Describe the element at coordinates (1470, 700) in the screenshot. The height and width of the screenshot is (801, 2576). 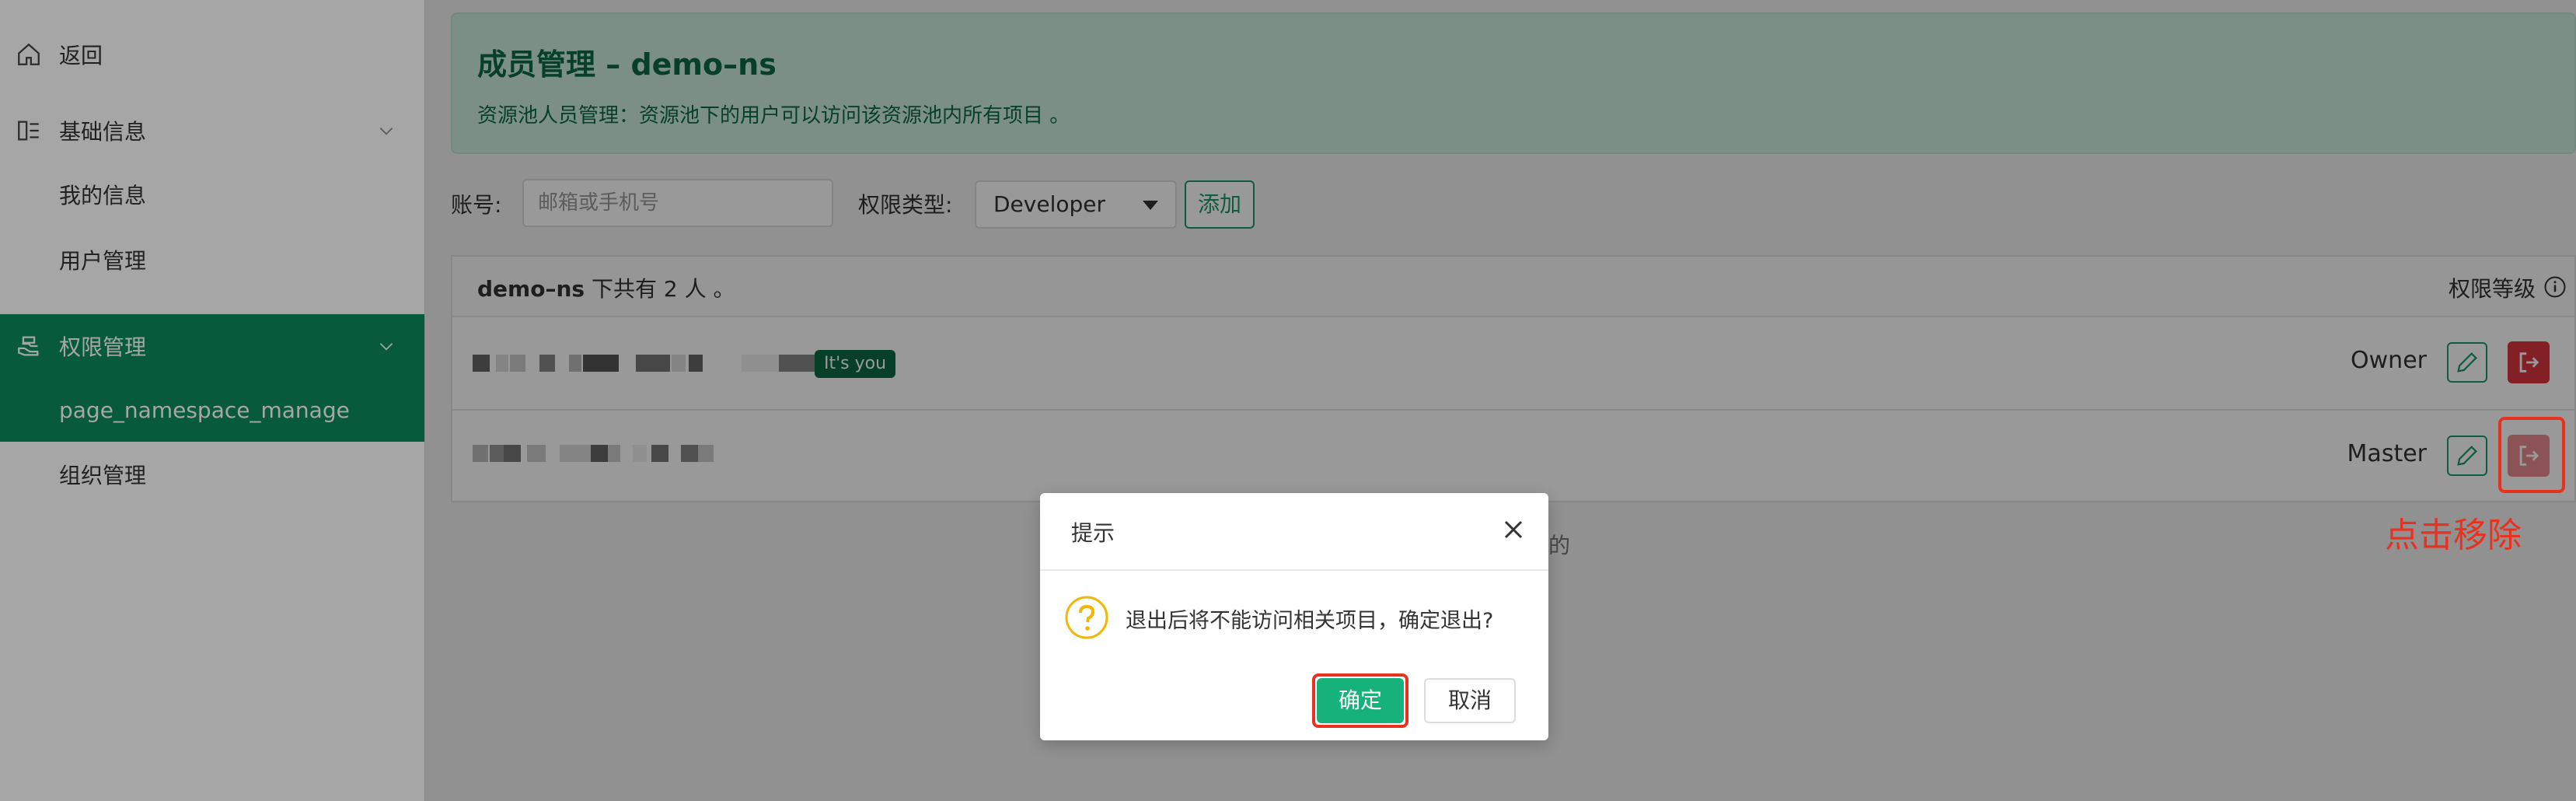
I see `cancel-button: 取消` at that location.